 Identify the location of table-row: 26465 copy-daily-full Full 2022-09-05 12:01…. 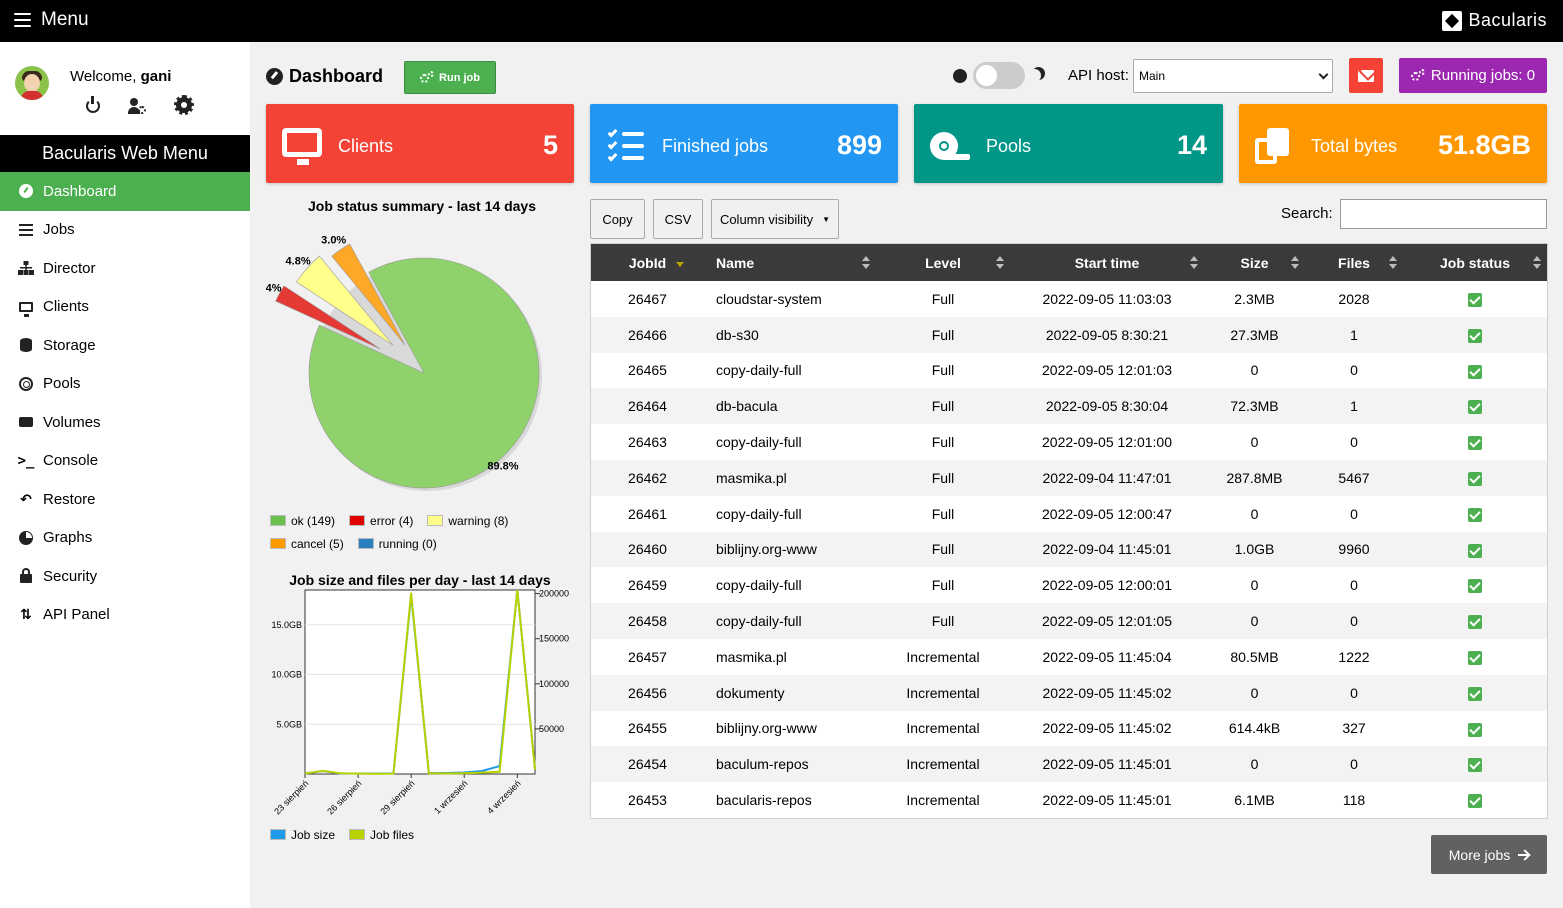
(1069, 371).